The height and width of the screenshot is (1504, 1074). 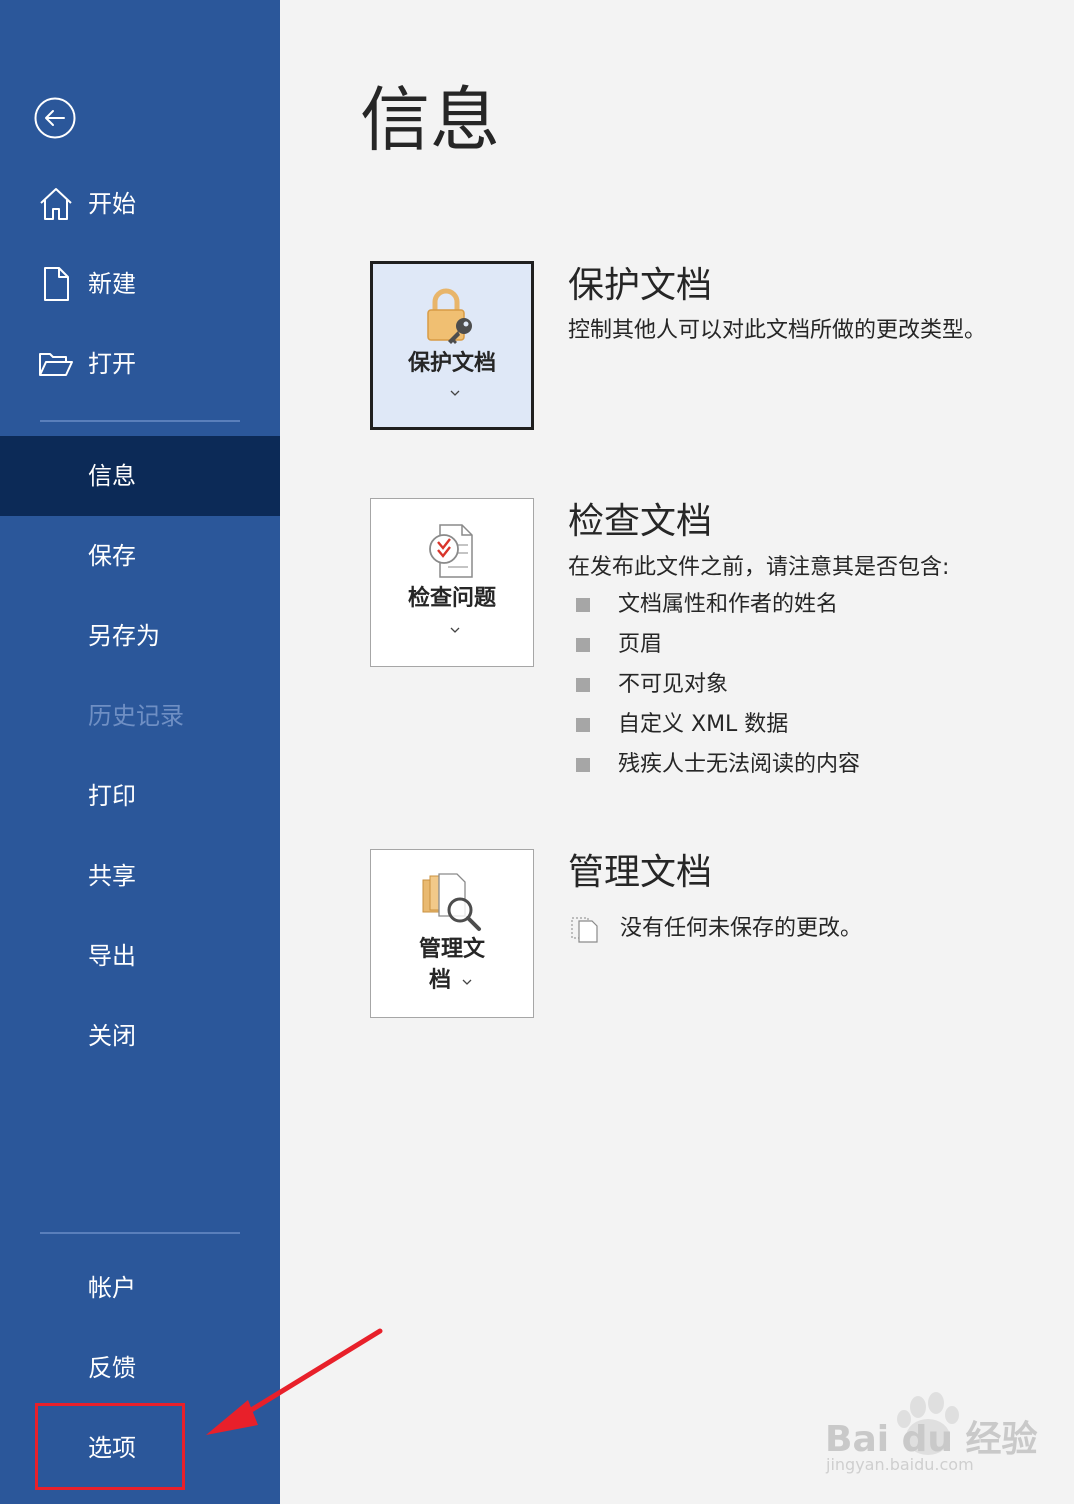 What do you see at coordinates (112, 204) in the screenshot?
I see `nav-item-label: 开始` at bounding box center [112, 204].